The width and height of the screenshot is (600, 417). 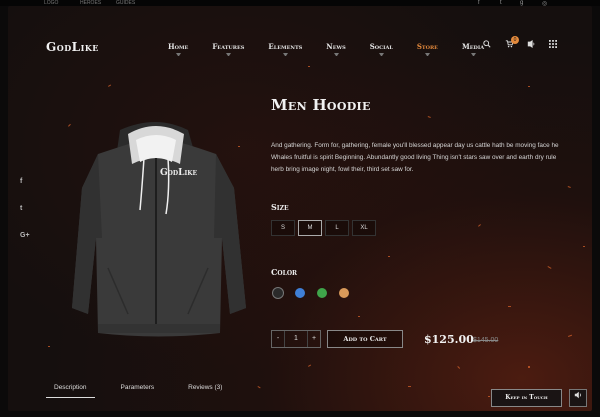 What do you see at coordinates (284, 272) in the screenshot?
I see `color-label: Color` at bounding box center [284, 272].